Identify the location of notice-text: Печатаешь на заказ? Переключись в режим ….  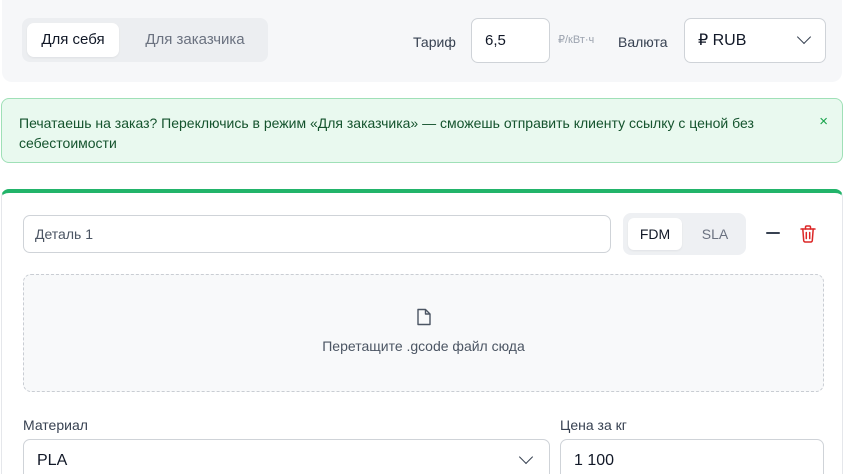
(386, 133).